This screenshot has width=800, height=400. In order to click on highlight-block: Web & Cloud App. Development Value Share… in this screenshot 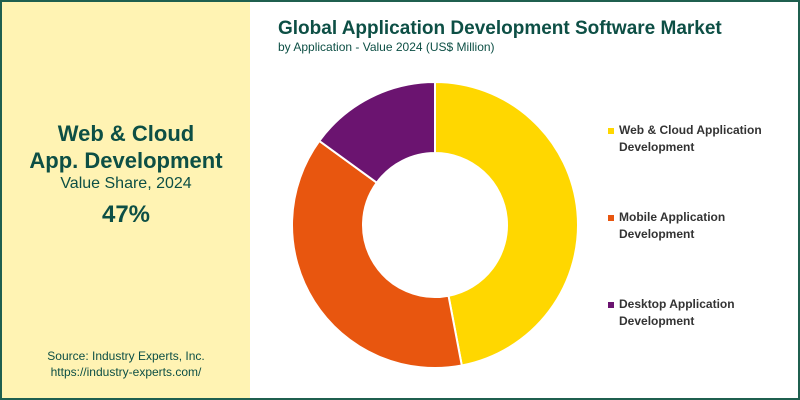, I will do `click(126, 175)`.